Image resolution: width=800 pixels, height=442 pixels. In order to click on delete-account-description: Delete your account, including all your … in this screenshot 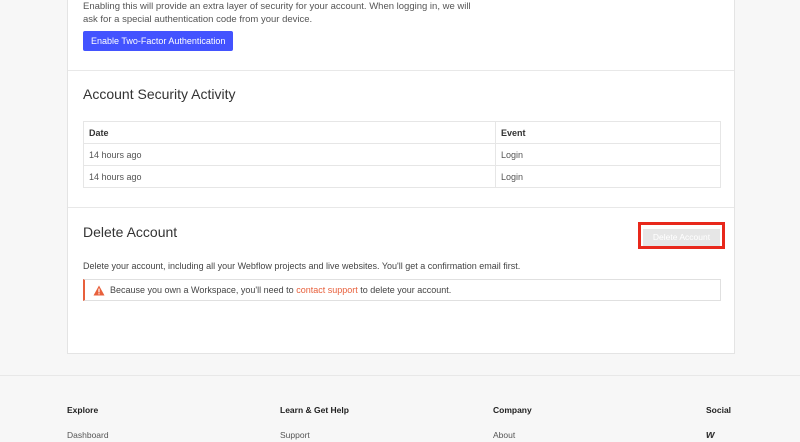, I will do `click(302, 266)`.